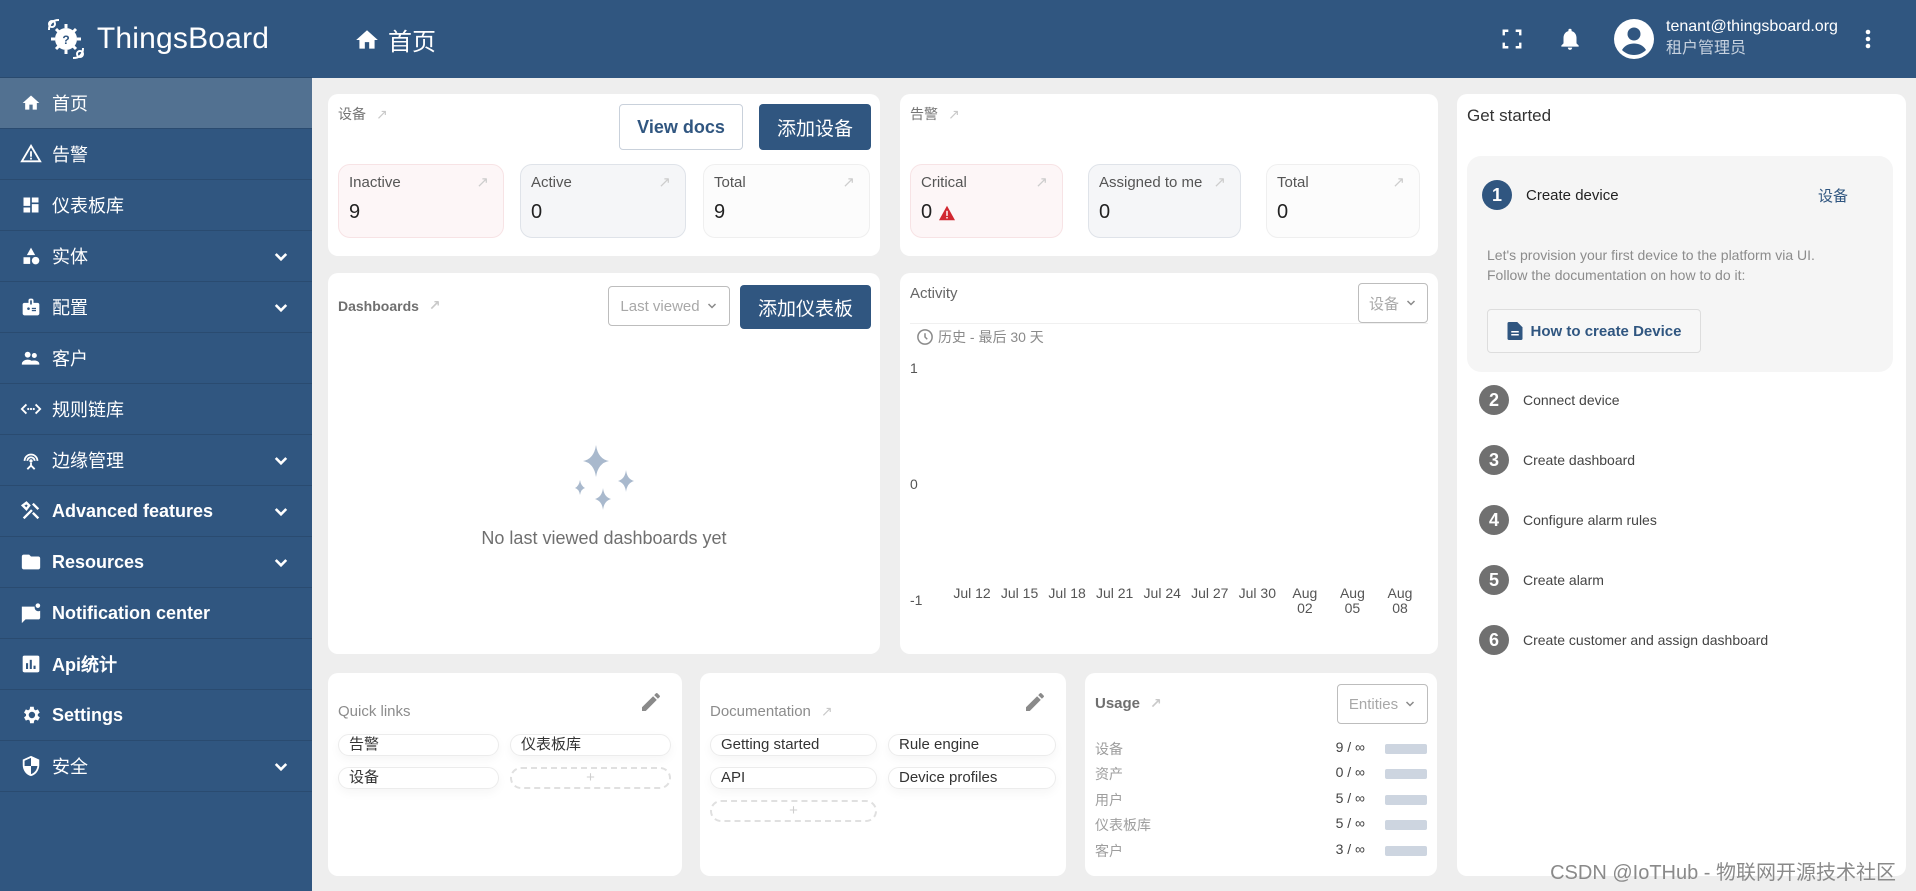 The height and width of the screenshot is (891, 1916). Describe the element at coordinates (156, 715) in the screenshot. I see `sidebar-item-settings: Settings` at that location.